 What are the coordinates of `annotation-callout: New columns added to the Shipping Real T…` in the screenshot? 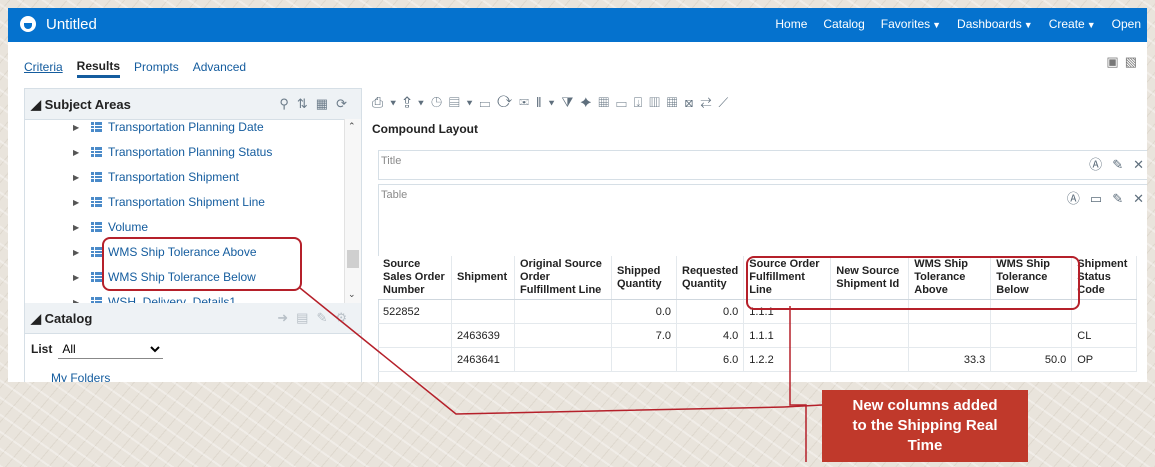 It's located at (925, 426).